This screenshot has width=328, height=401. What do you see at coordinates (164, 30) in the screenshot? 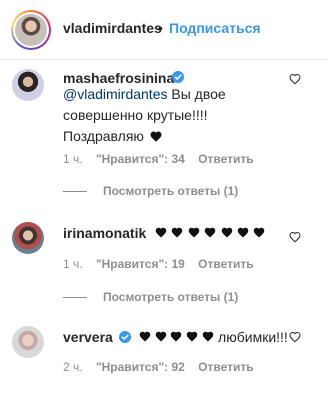
I see `post-header: vladimirdantes • Подписаться` at bounding box center [164, 30].